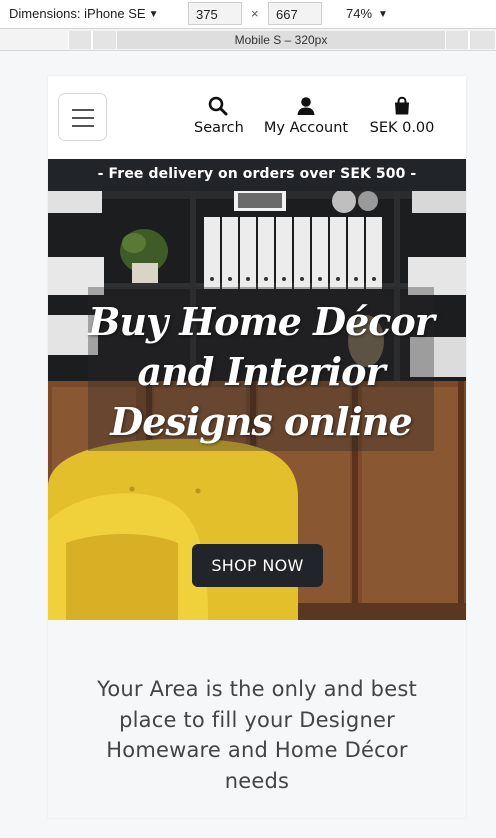 The height and width of the screenshot is (838, 496). Describe the element at coordinates (402, 116) in the screenshot. I see `nav-cart: SEK 0.00` at that location.